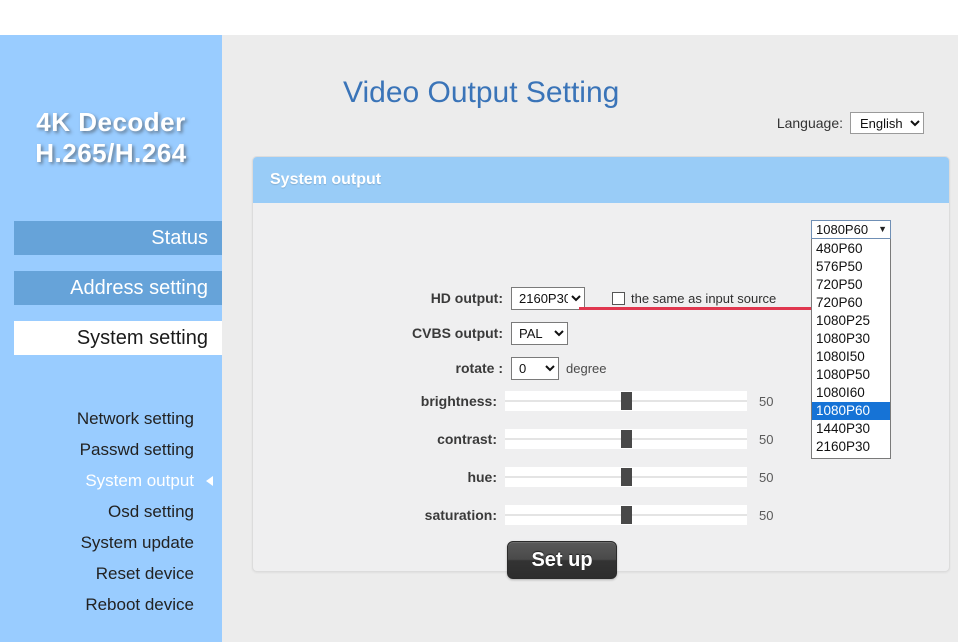 The image size is (958, 642). I want to click on sidebar-item-system-setting: System setting, so click(118, 338).